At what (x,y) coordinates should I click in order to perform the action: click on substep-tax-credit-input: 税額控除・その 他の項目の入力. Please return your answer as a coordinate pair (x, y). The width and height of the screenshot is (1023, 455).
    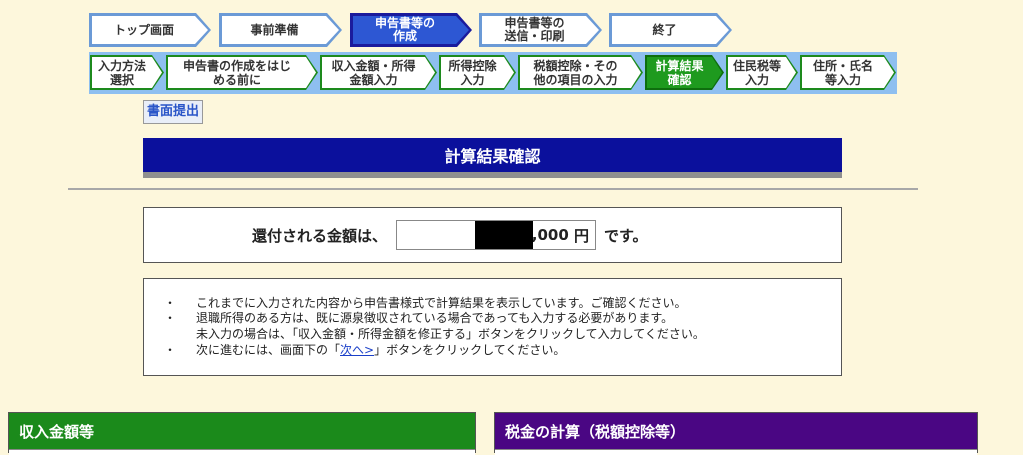
    Looking at the image, I should click on (580, 72).